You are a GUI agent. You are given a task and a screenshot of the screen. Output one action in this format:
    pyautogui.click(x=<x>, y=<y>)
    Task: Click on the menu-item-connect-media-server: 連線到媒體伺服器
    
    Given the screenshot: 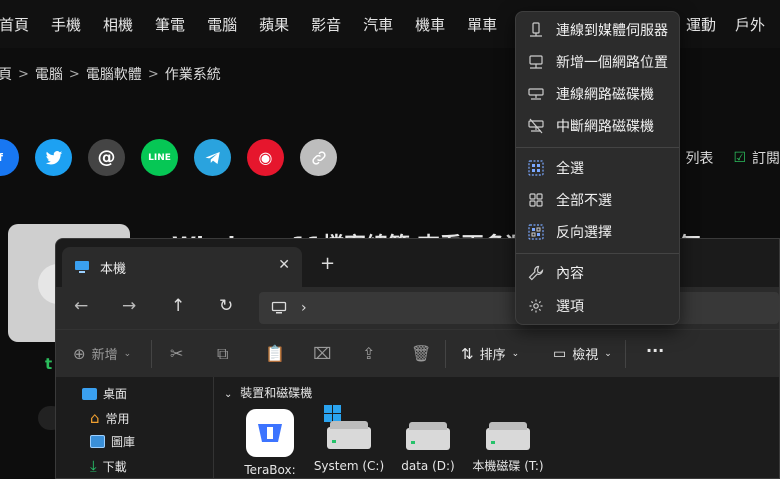 What is the action you would take?
    pyautogui.click(x=597, y=30)
    